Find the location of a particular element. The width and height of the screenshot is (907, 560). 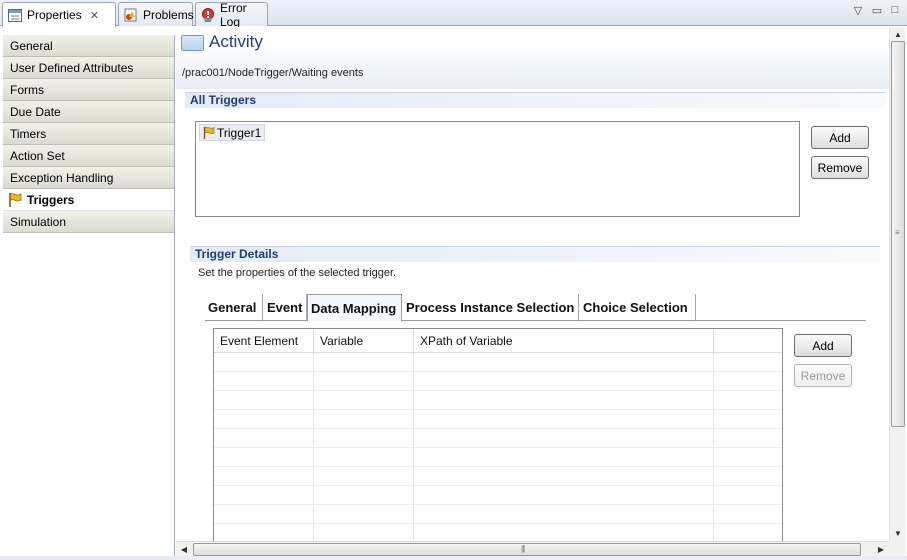

nav-item-label: Forms is located at coordinates (27, 89).